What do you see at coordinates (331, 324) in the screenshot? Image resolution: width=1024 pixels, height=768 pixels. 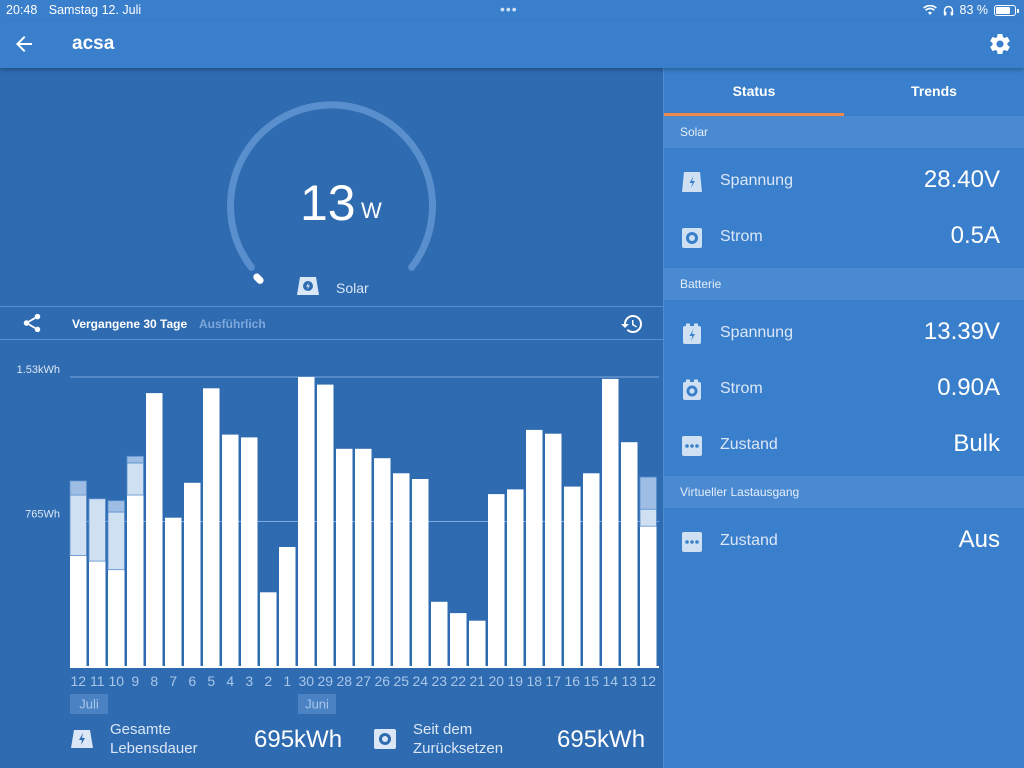 I see `chart-toolbar: Vergangene 30 Tage Ausführlich` at bounding box center [331, 324].